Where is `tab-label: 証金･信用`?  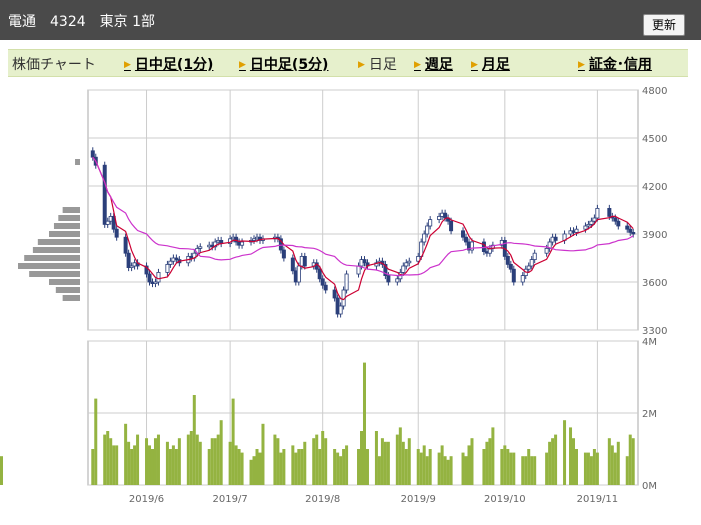
tab-label: 証金･信用 is located at coordinates (620, 65).